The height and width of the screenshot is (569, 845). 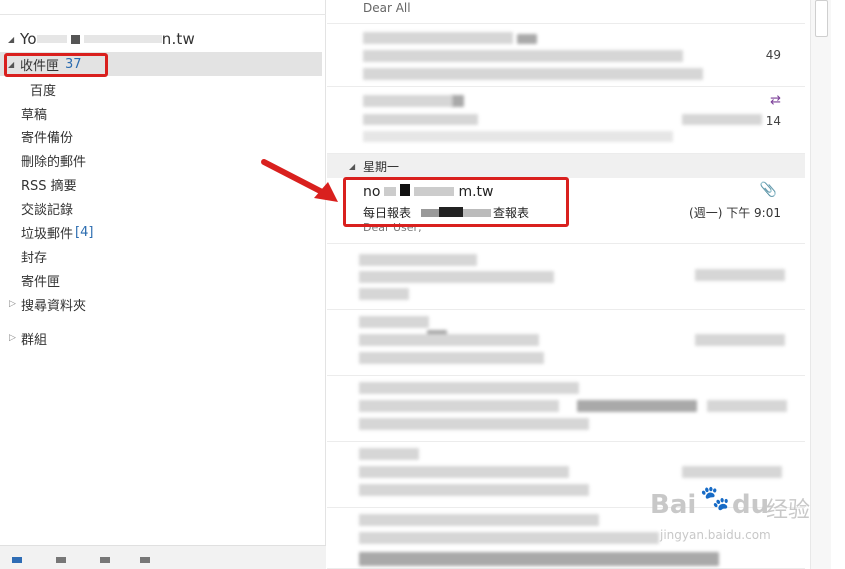 What do you see at coordinates (56, 65) in the screenshot?
I see `inbox-highlight-box` at bounding box center [56, 65].